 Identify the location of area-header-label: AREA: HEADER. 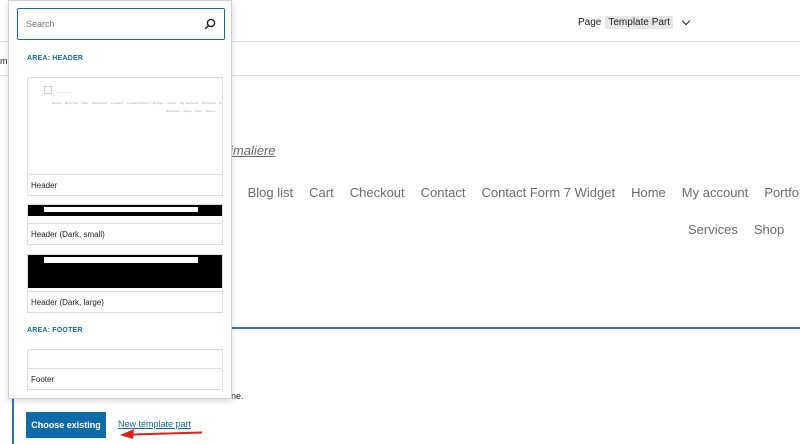
(55, 58).